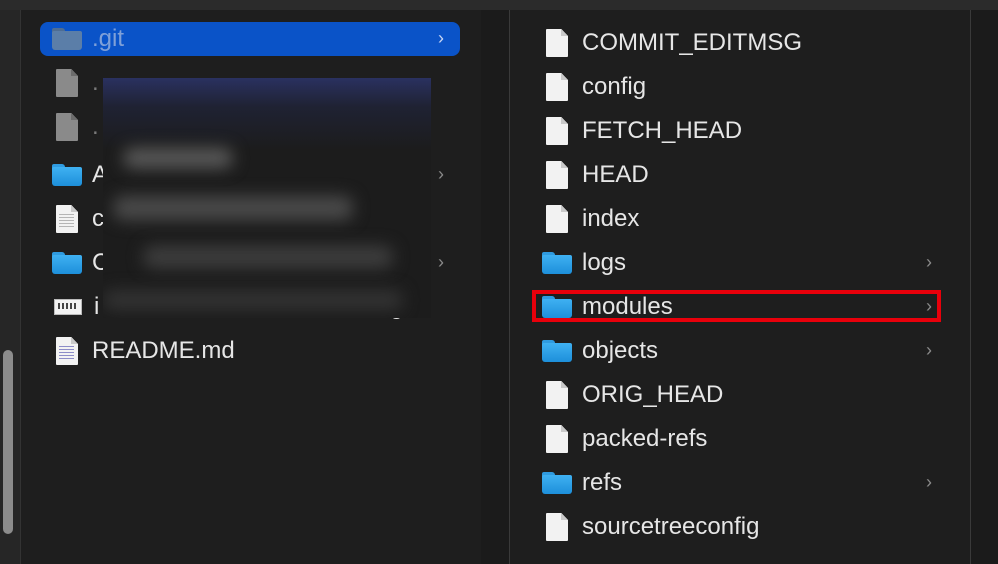 The height and width of the screenshot is (564, 998). I want to click on item-label: .git, so click(108, 38).